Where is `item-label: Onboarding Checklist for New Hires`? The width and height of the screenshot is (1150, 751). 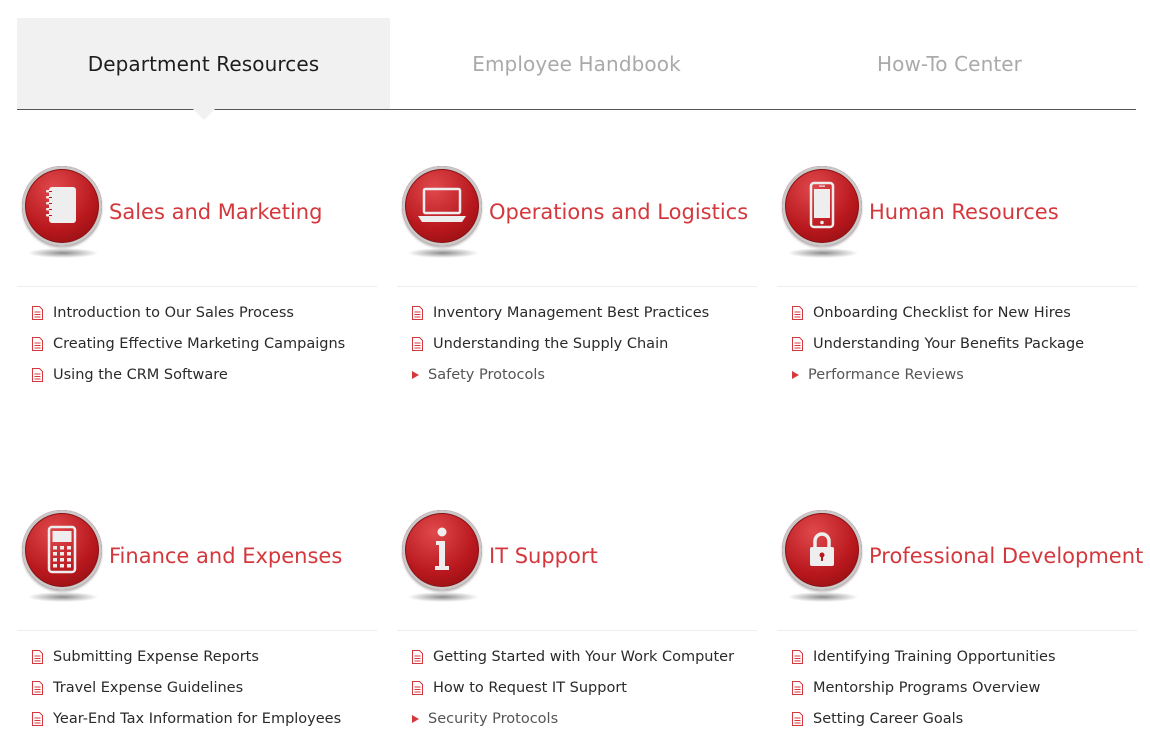 item-label: Onboarding Checklist for New Hires is located at coordinates (942, 312).